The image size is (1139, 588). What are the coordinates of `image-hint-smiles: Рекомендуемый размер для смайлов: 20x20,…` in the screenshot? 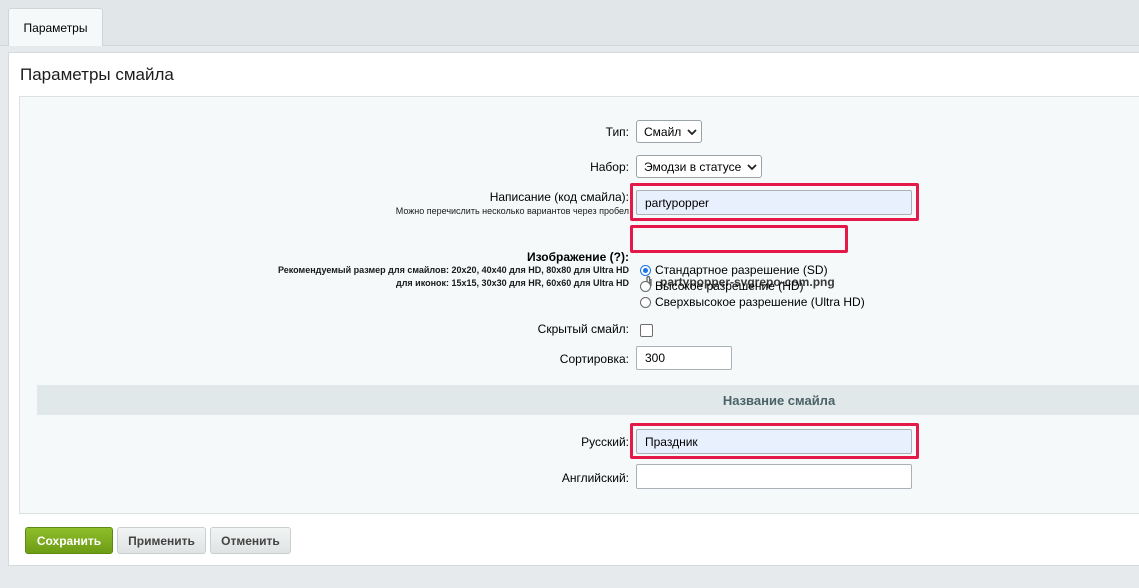 It's located at (453, 270).